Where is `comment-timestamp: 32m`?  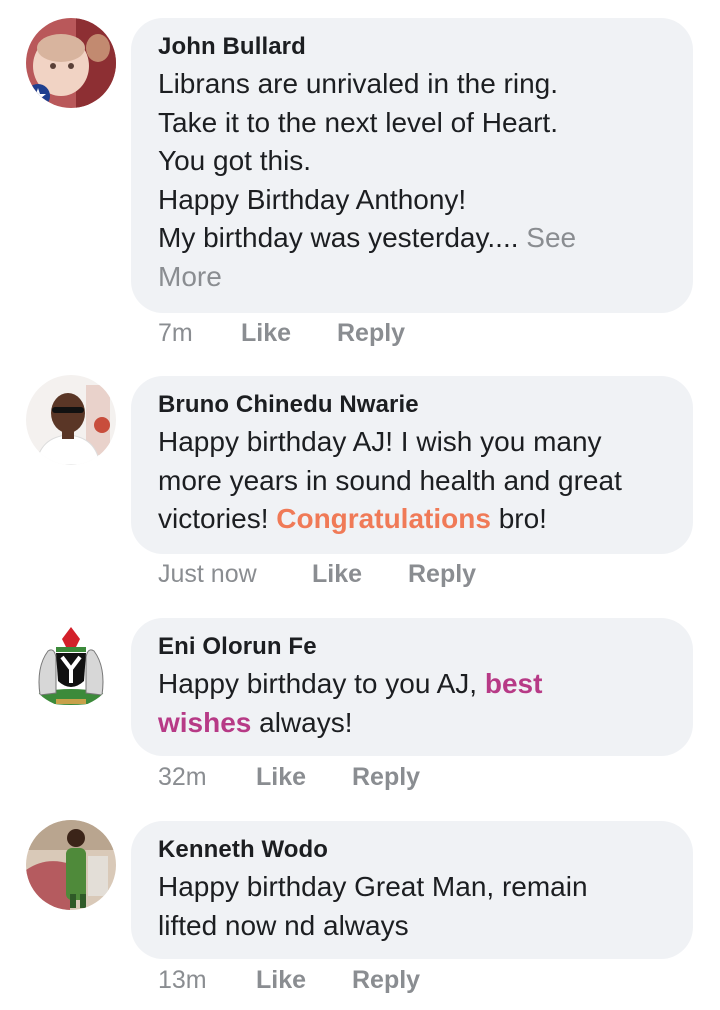 comment-timestamp: 32m is located at coordinates (207, 777).